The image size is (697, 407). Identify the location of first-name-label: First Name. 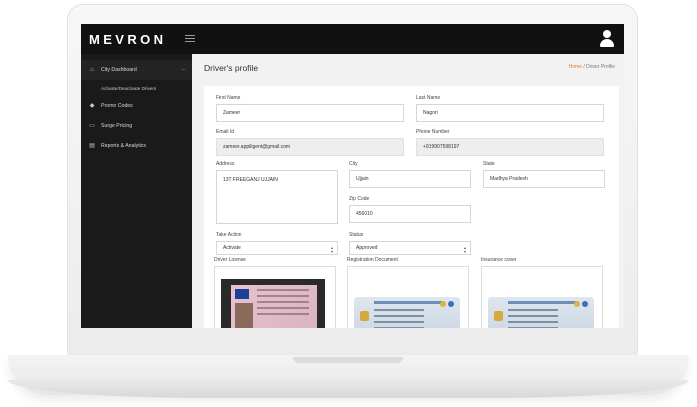
(228, 98).